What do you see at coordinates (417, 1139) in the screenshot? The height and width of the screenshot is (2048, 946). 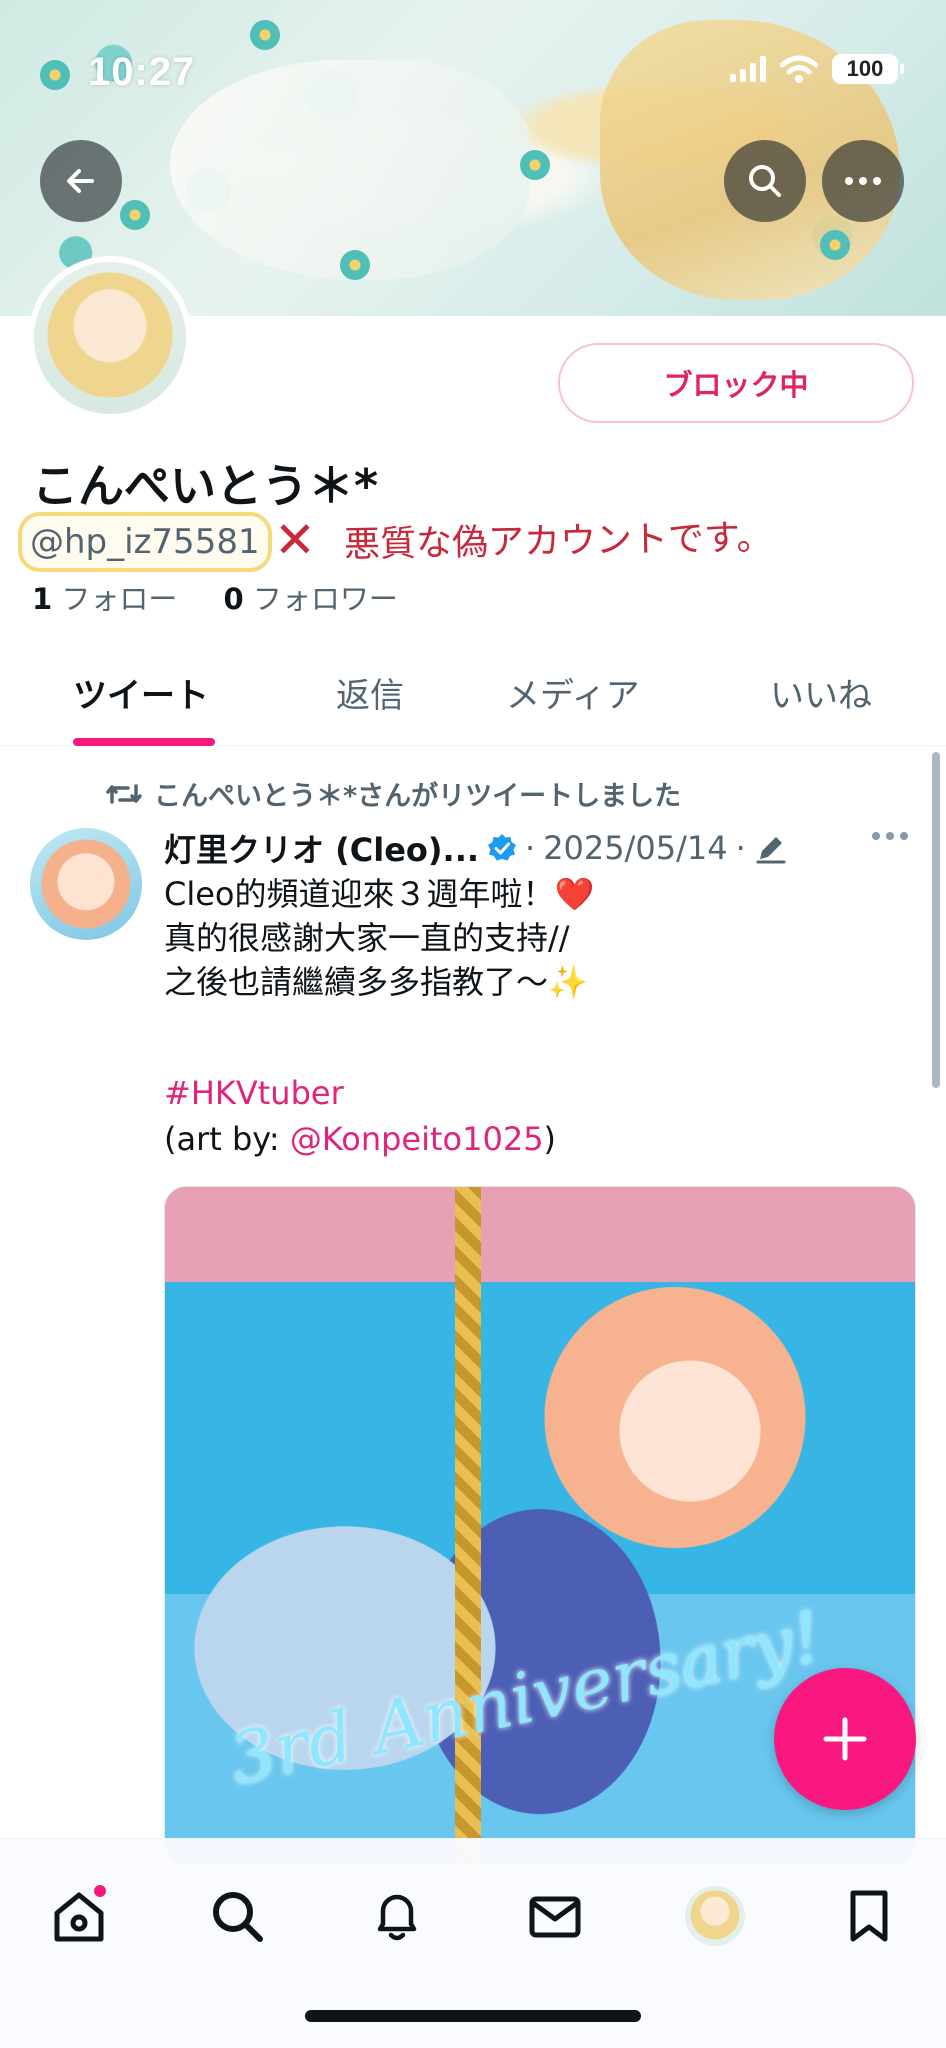 I see `mention-link: @Konpeito1025` at bounding box center [417, 1139].